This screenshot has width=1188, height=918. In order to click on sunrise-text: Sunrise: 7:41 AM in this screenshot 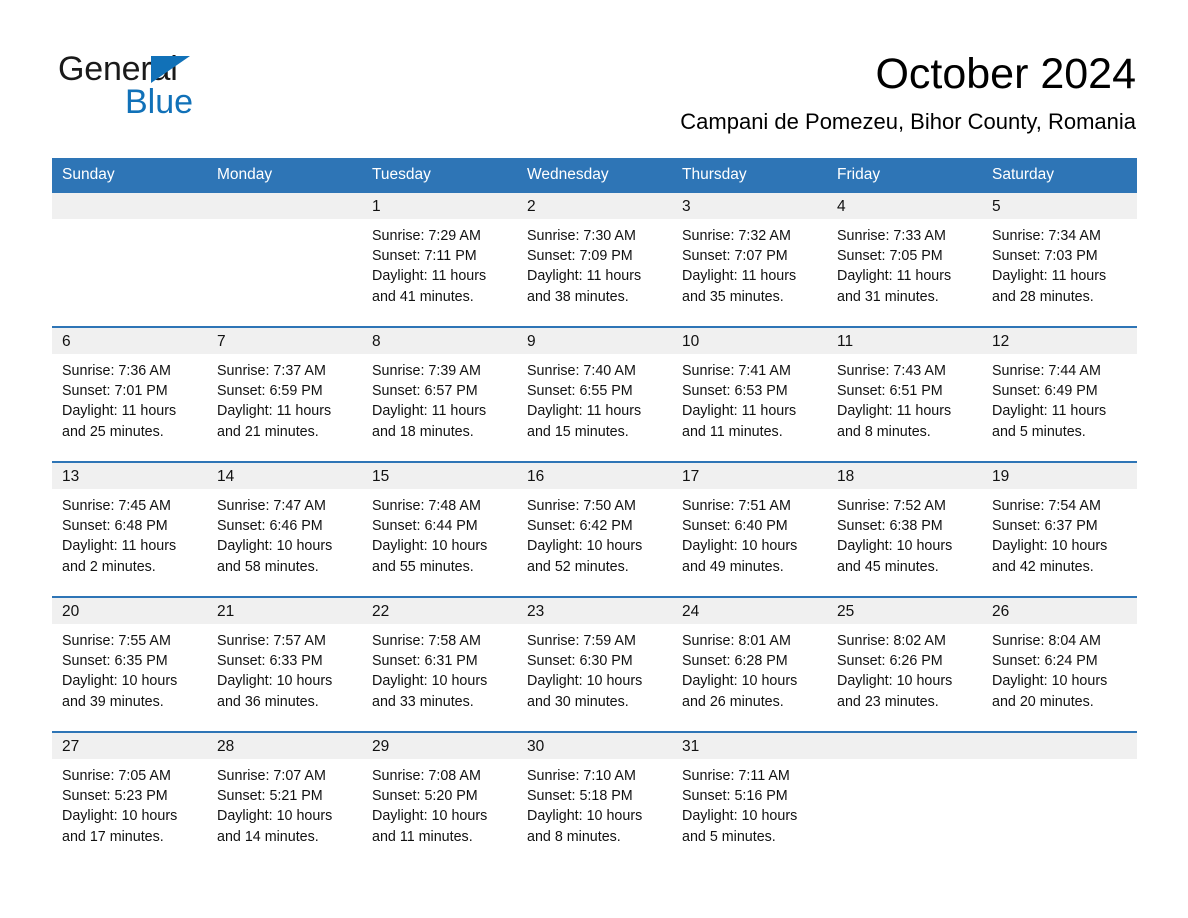, I will do `click(736, 371)`.